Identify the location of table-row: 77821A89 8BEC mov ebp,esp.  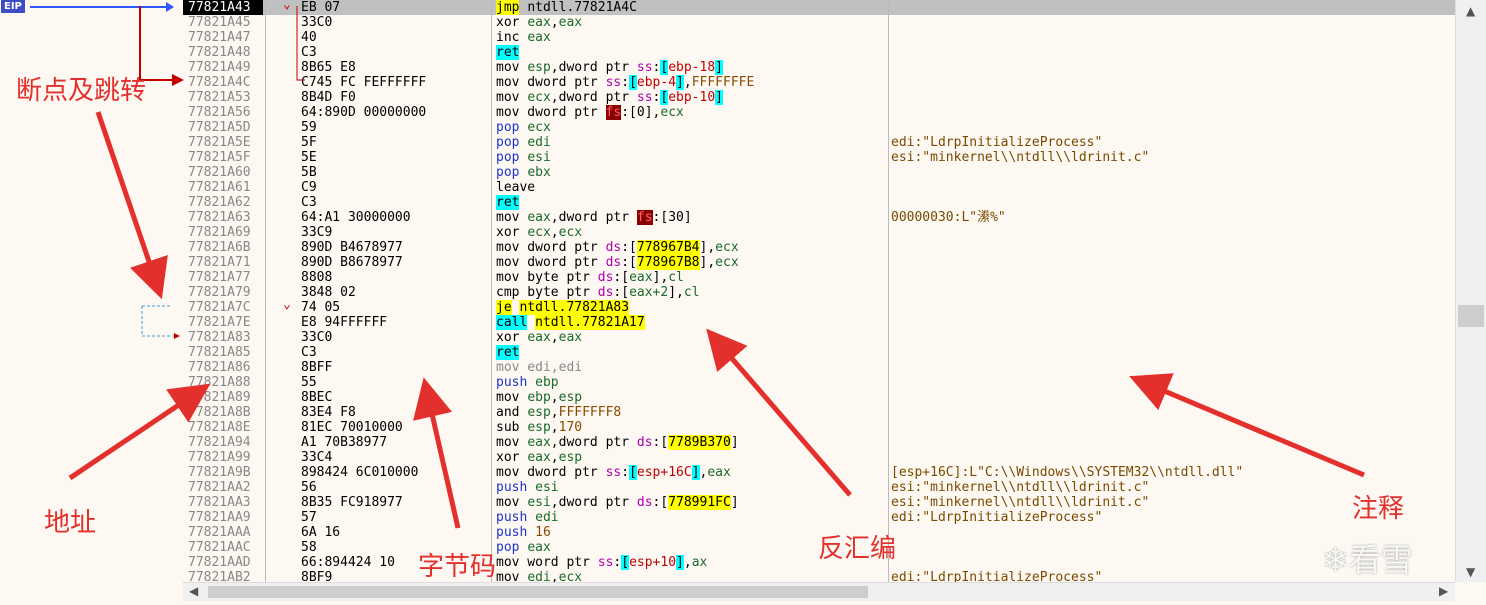
(819, 397).